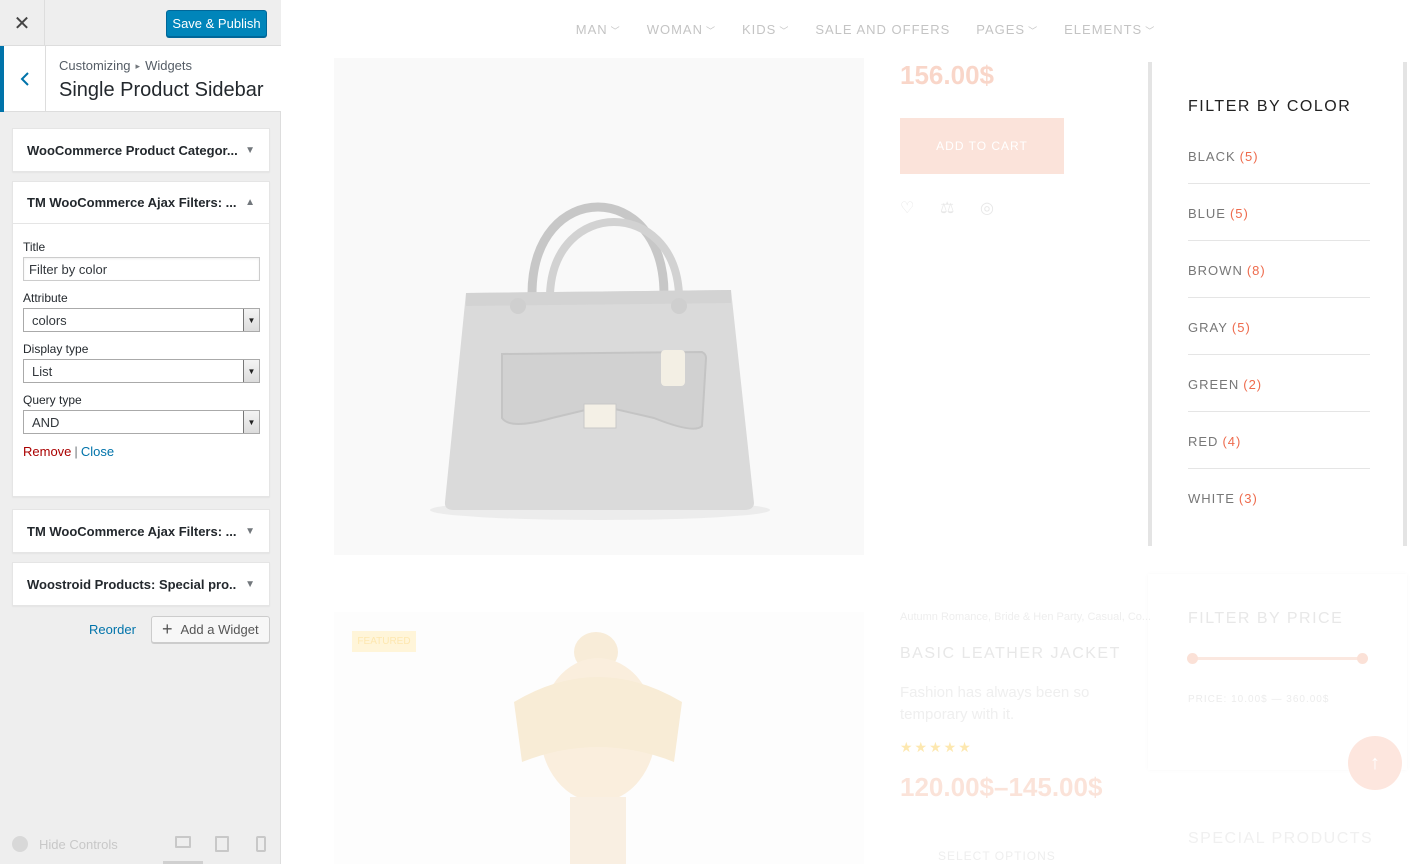  What do you see at coordinates (91, 584) in the screenshot?
I see `widget-title-main: Woostroid Products:` at bounding box center [91, 584].